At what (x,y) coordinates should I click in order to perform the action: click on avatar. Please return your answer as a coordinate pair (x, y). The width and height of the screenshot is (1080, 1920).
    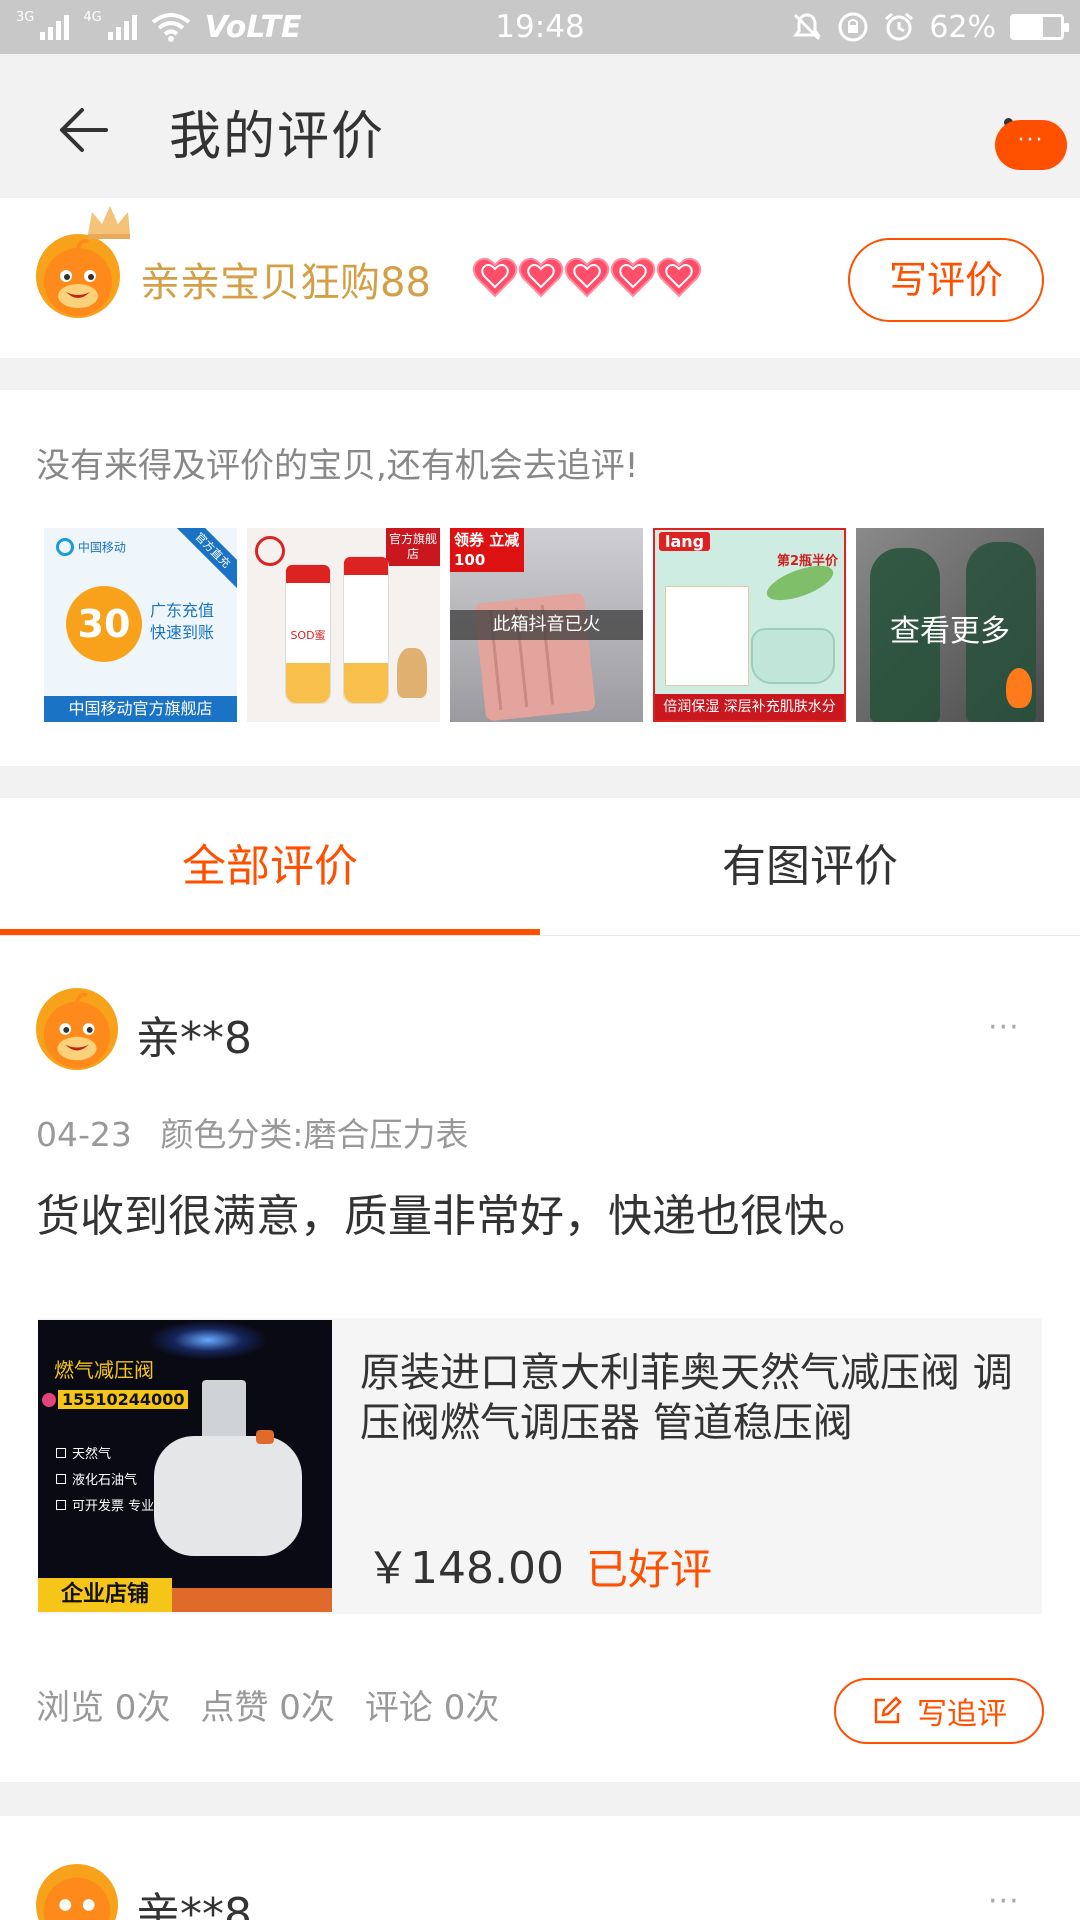
    Looking at the image, I should click on (78, 276).